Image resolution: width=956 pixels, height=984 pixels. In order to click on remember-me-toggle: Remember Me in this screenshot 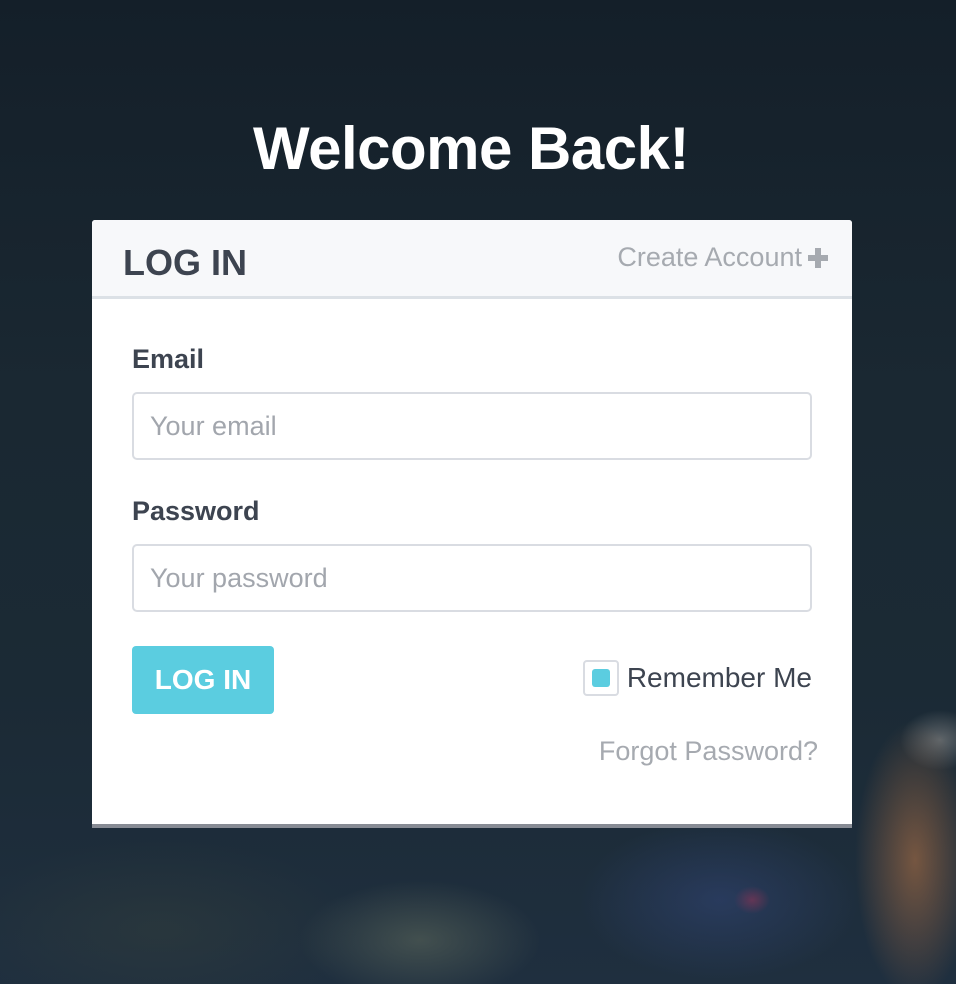, I will do `click(697, 678)`.